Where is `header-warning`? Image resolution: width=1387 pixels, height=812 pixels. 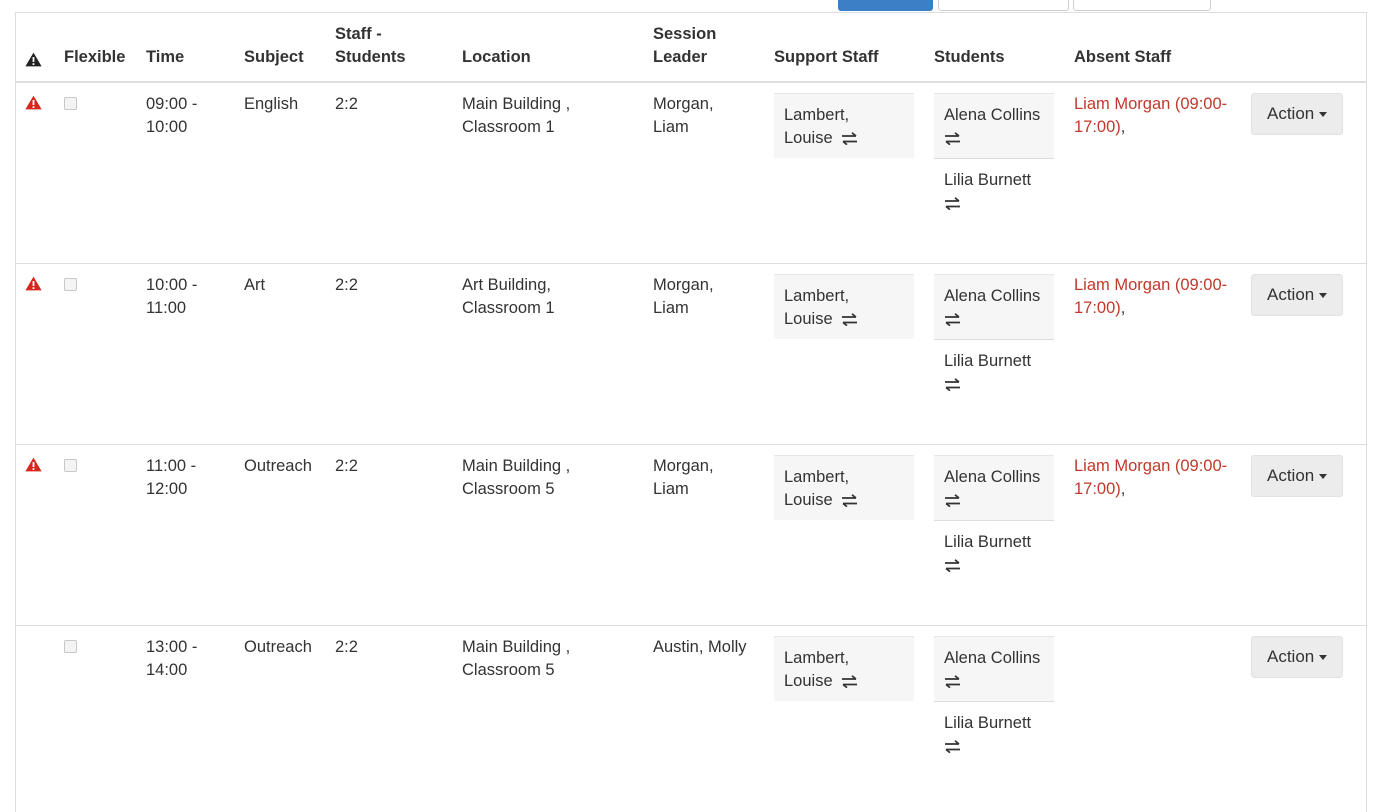 header-warning is located at coordinates (35, 48).